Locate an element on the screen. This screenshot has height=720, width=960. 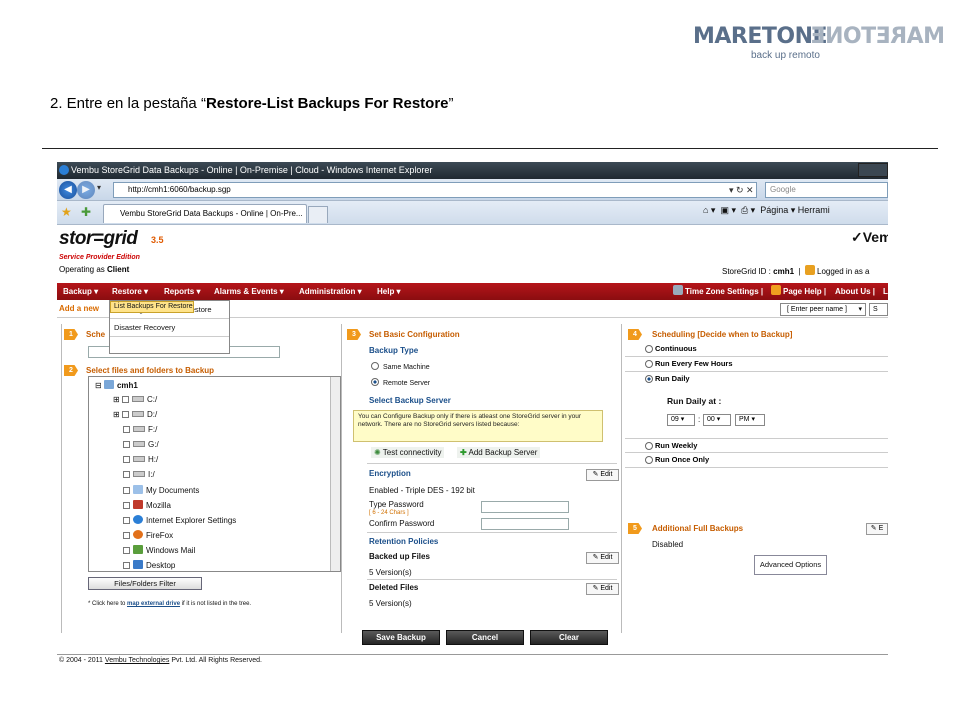
computer-icon is located at coordinates (108, 384).